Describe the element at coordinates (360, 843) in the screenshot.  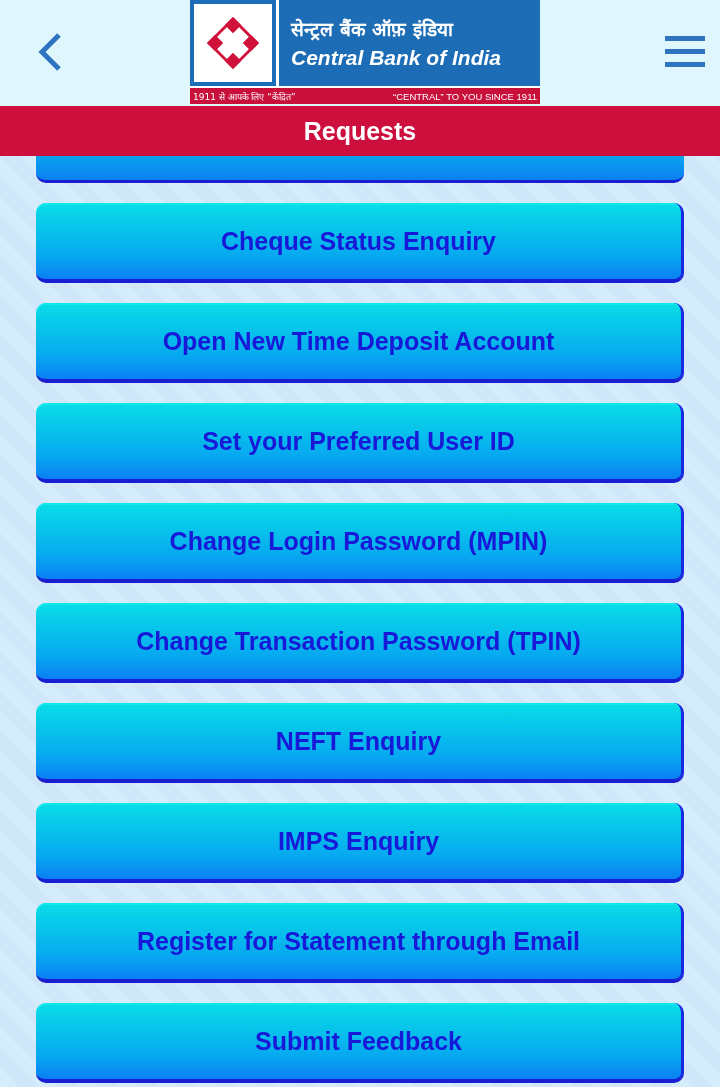
I see `request-button: IMPS Enquiry` at that location.